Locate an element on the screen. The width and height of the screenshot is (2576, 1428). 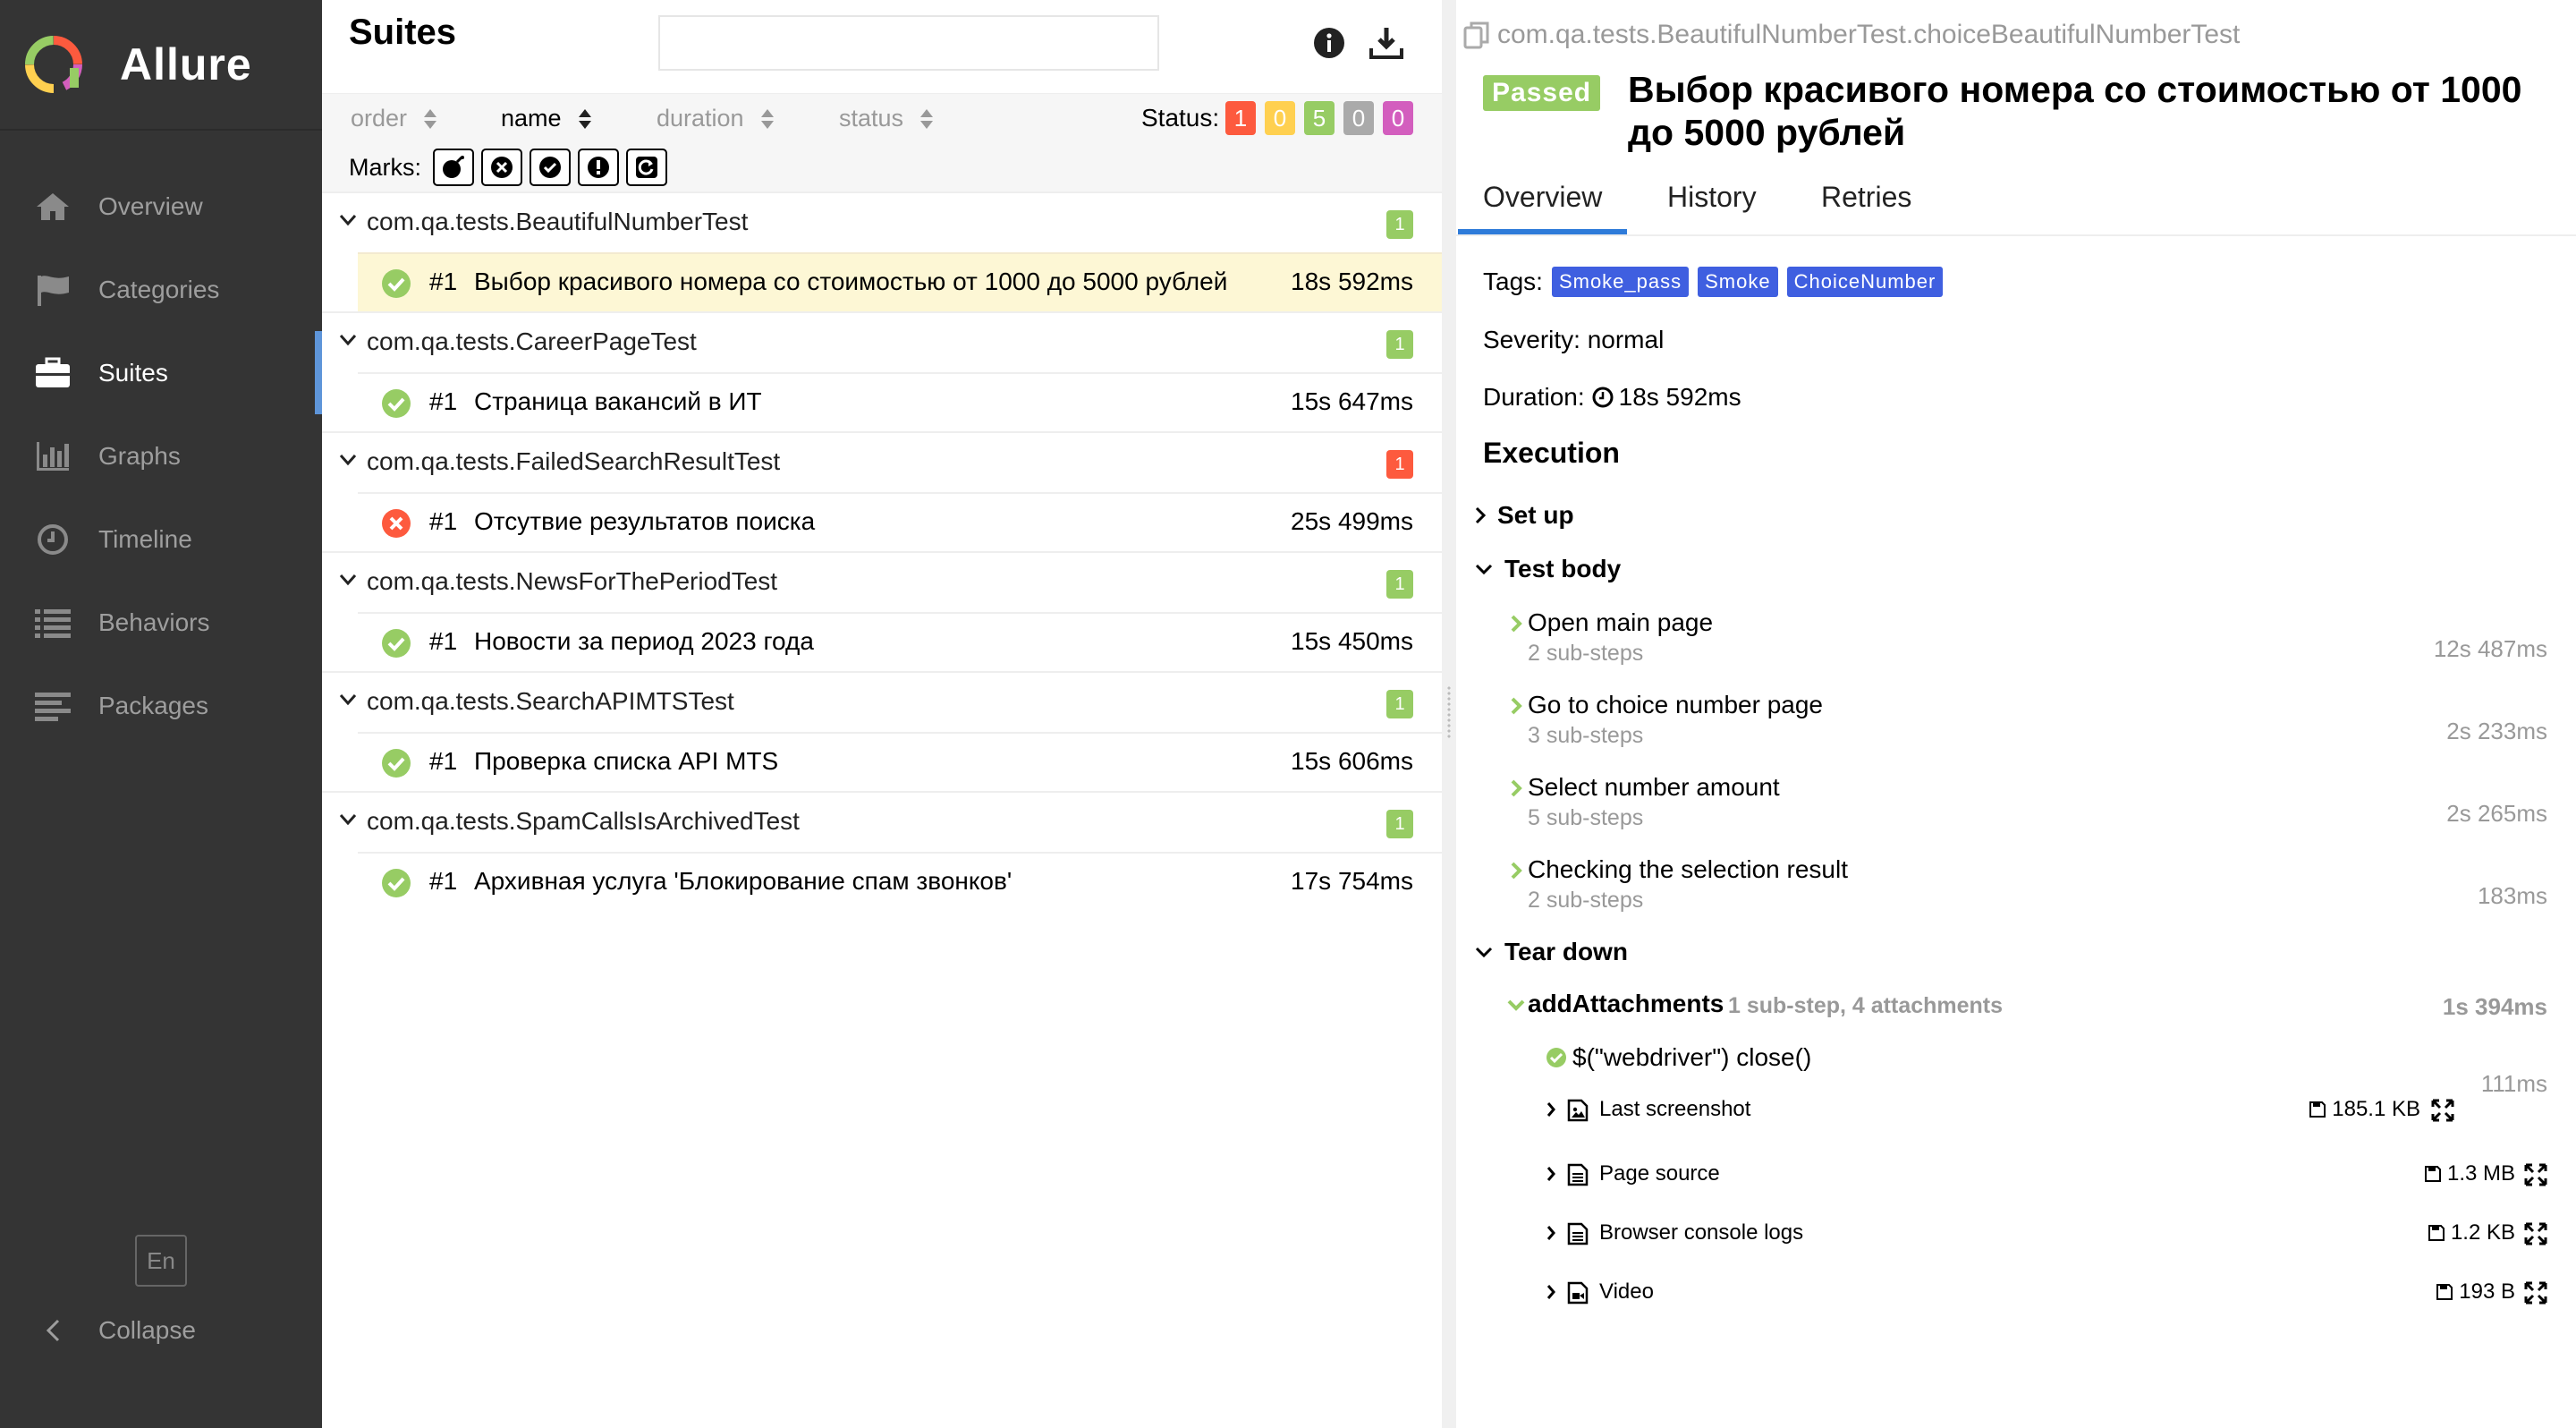
tags-row: Tags: Smoke_pass Smoke ChoiceNumber is located at coordinates (1713, 282).